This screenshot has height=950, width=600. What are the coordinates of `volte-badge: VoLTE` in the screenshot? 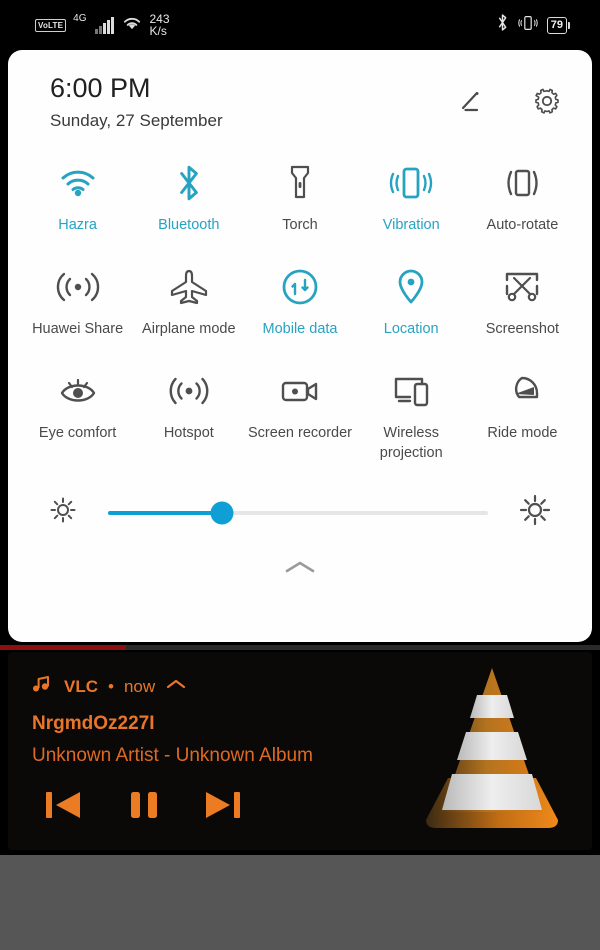 It's located at (51, 25).